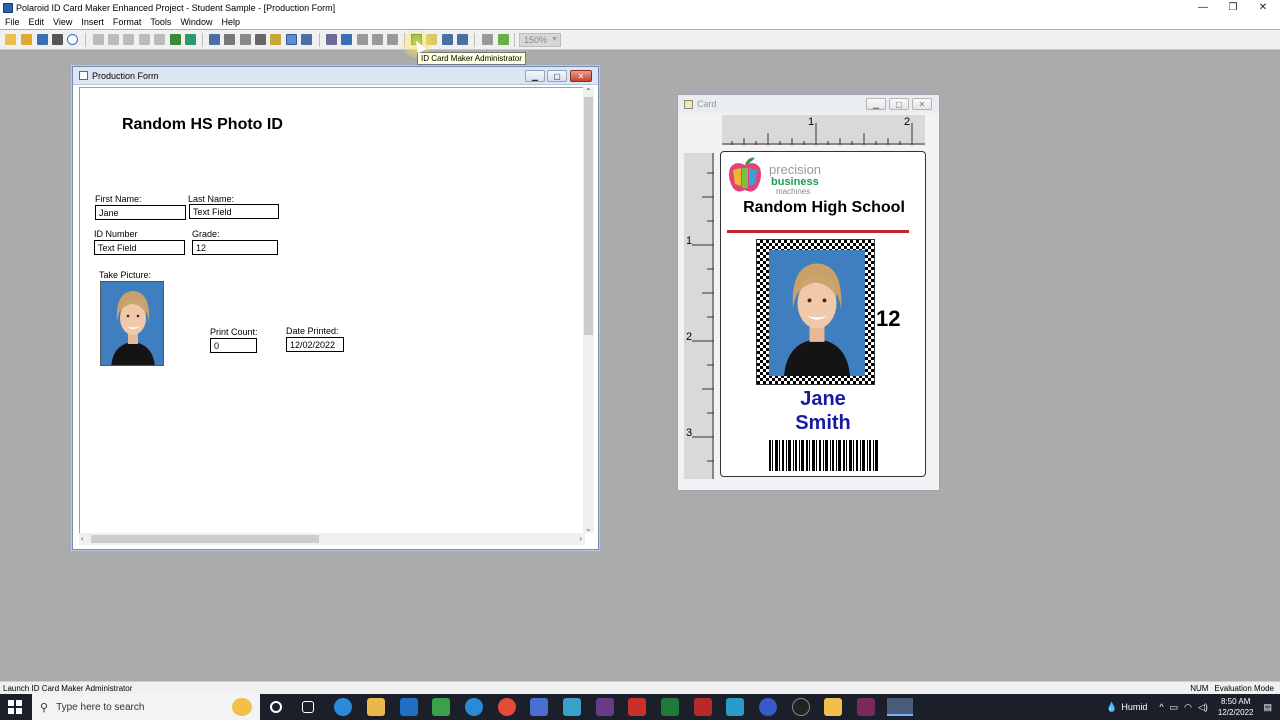 The image size is (1280, 720). I want to click on delete-record-icon, so click(392, 39).